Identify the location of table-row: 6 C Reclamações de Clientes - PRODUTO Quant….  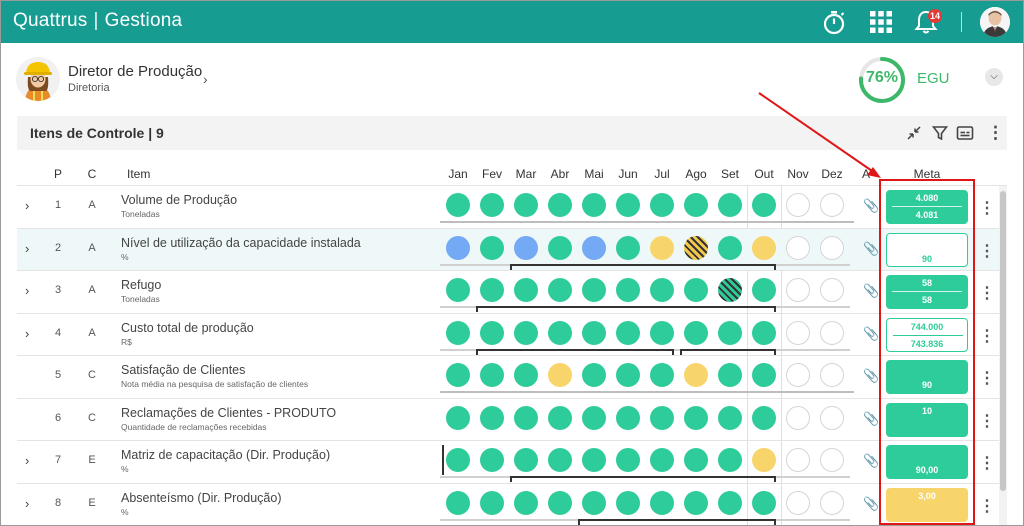
(512, 418).